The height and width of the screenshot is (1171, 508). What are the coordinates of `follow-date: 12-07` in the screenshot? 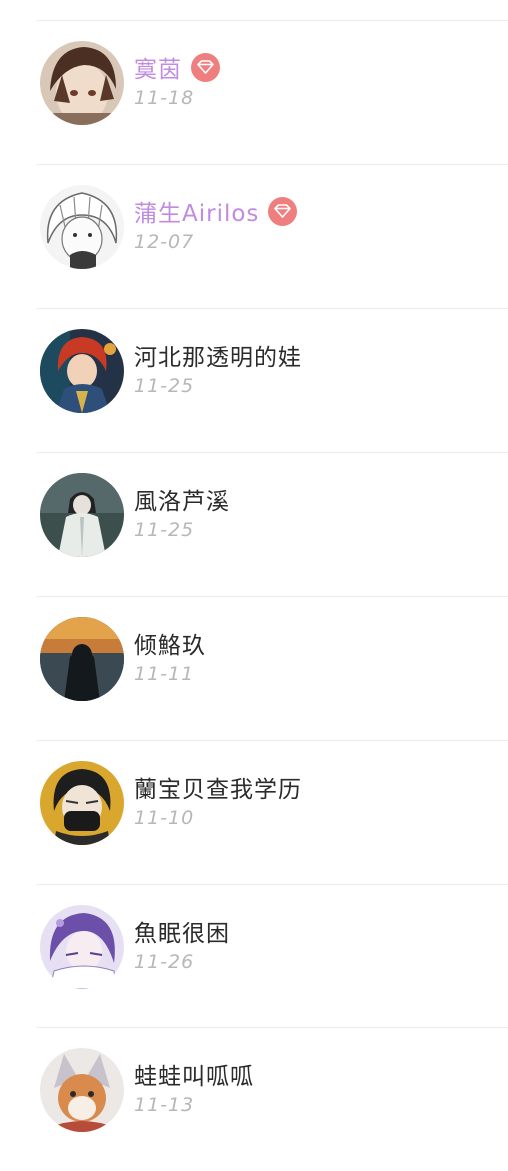 It's located at (164, 242).